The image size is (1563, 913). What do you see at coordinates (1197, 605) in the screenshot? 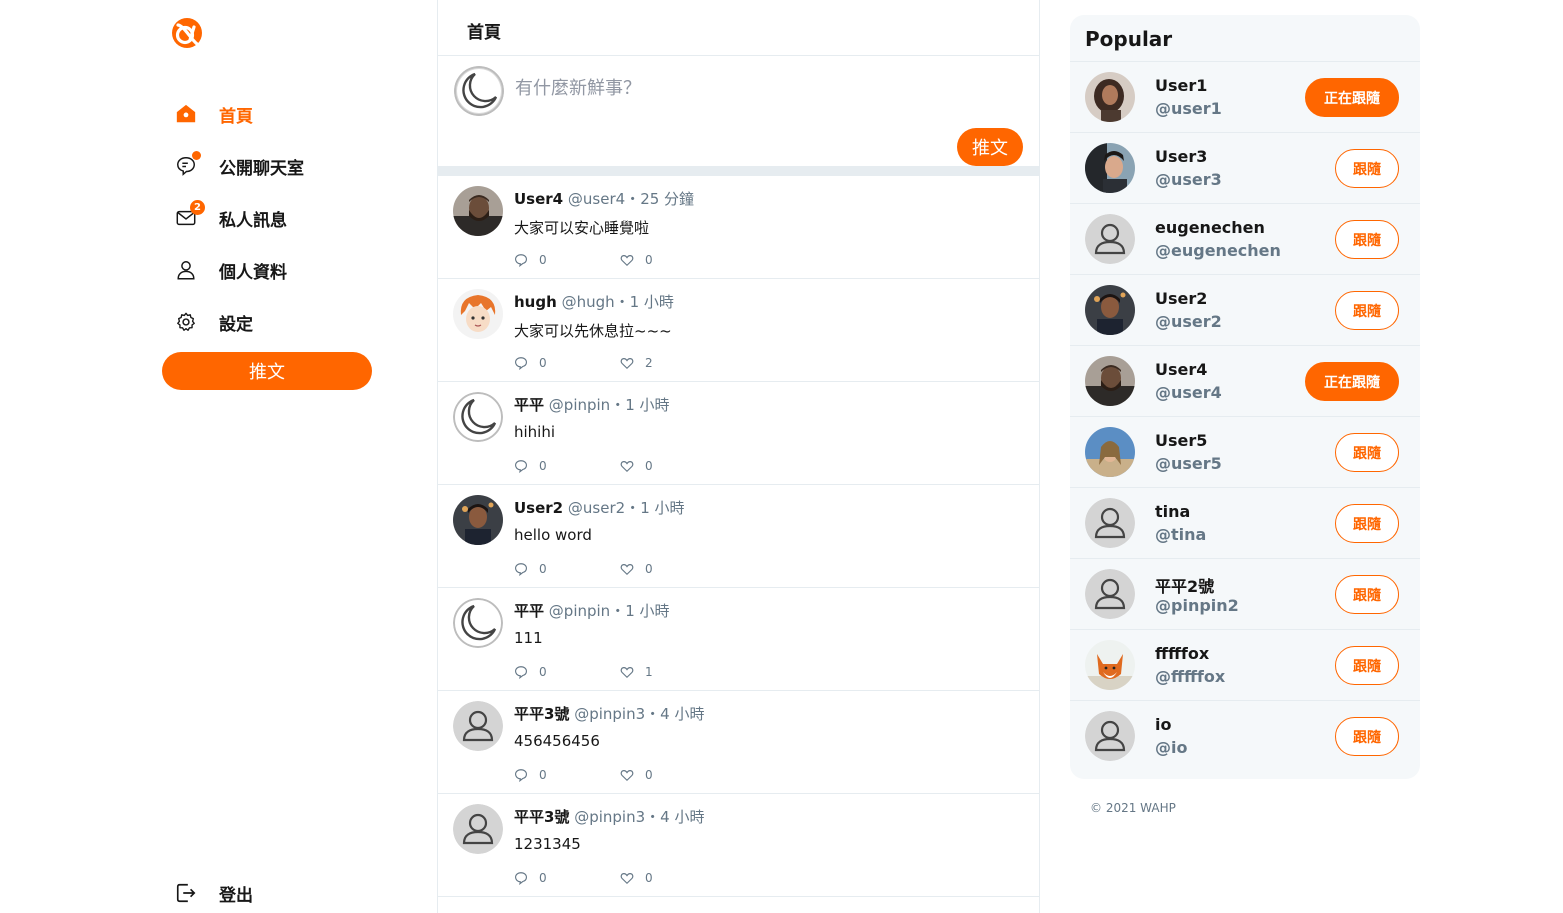
I see `popular-user-handle: @pinpin2` at bounding box center [1197, 605].